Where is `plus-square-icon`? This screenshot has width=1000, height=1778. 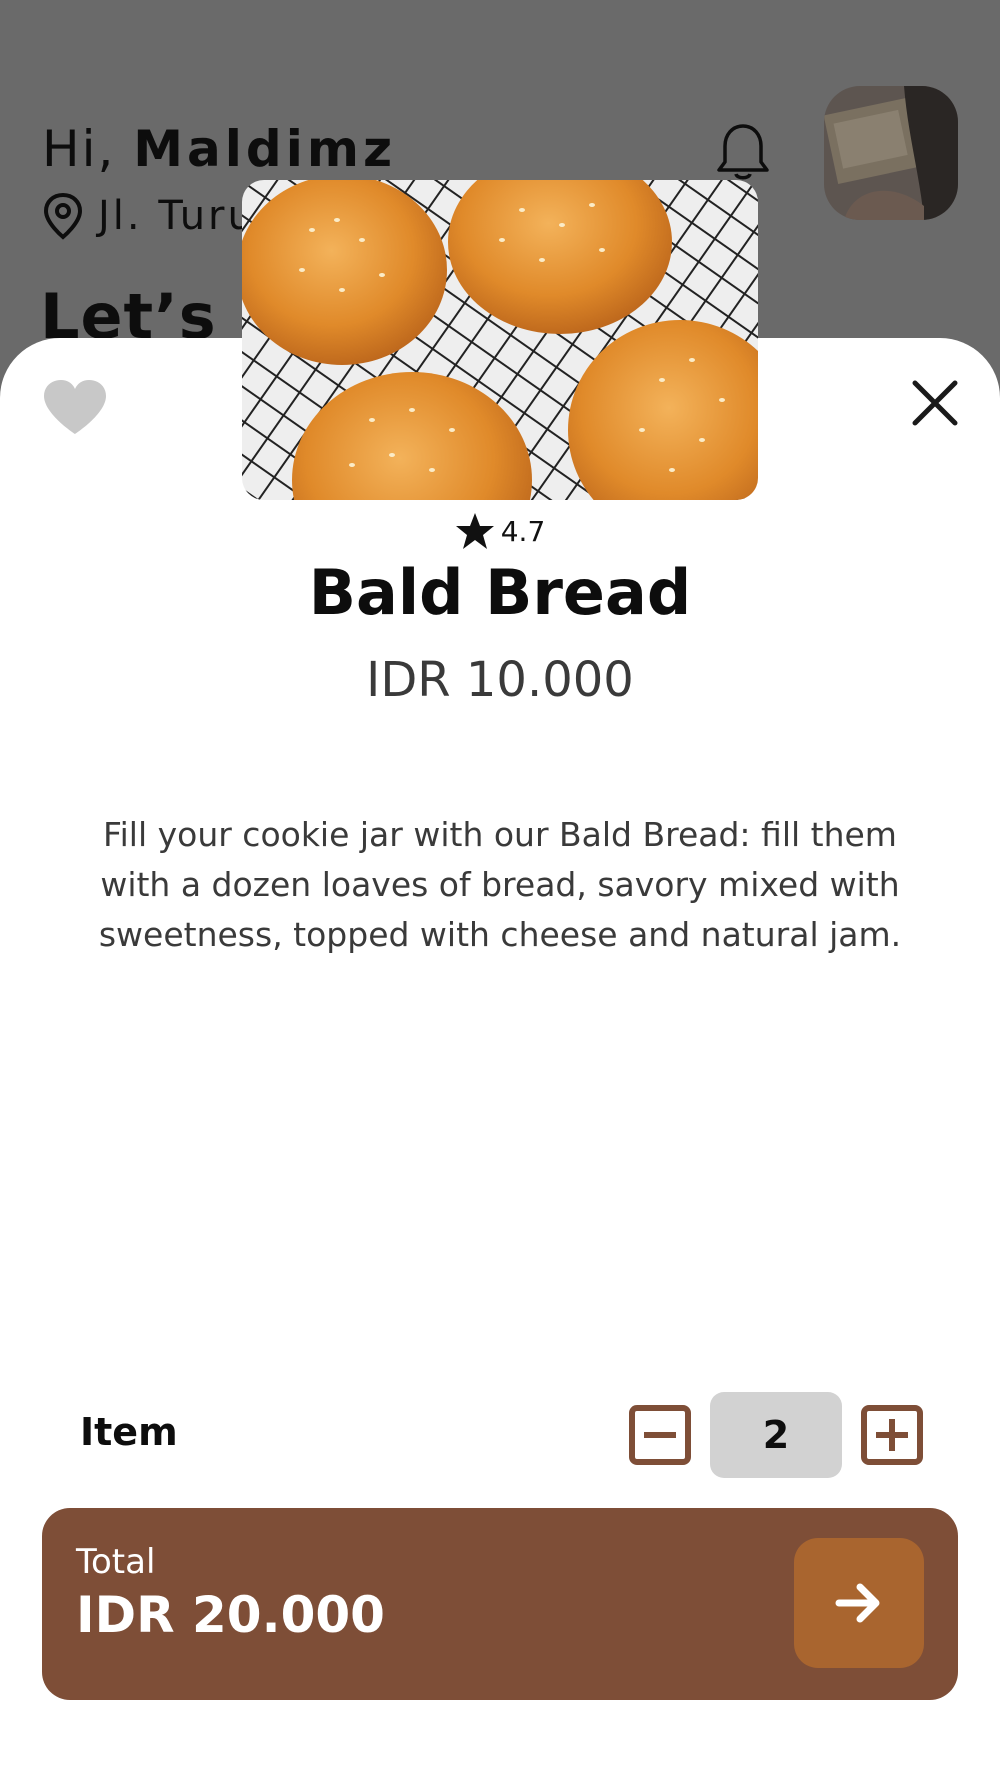 plus-square-icon is located at coordinates (892, 1435).